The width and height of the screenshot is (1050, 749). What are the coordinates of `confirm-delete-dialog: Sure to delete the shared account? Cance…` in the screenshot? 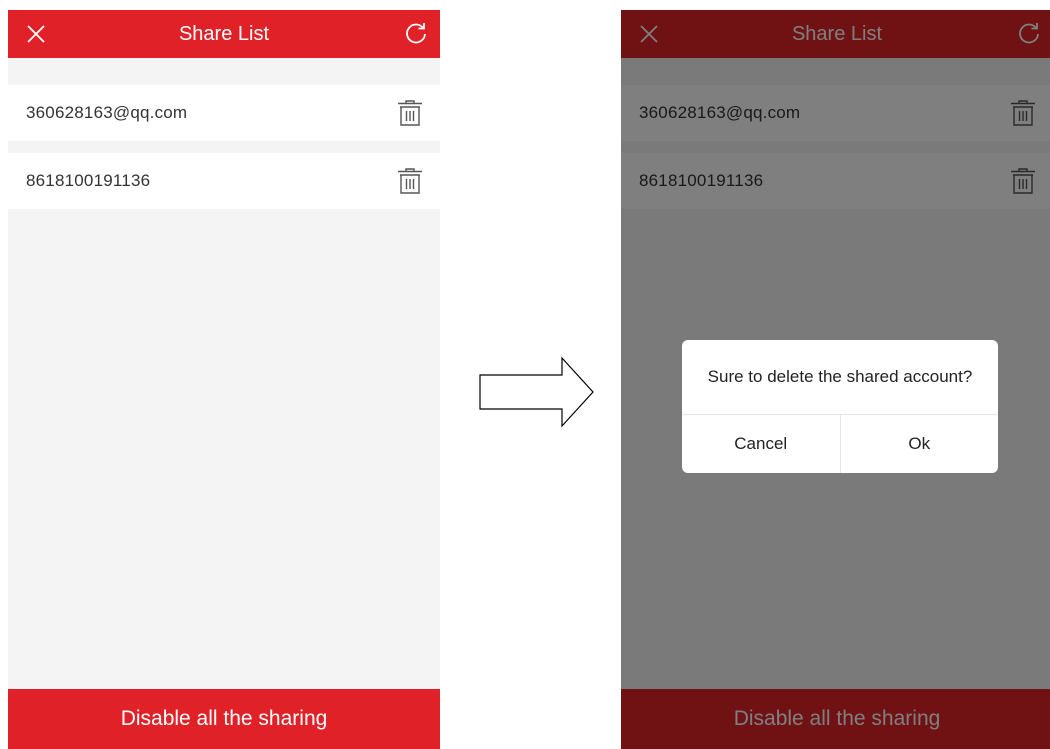 It's located at (840, 406).